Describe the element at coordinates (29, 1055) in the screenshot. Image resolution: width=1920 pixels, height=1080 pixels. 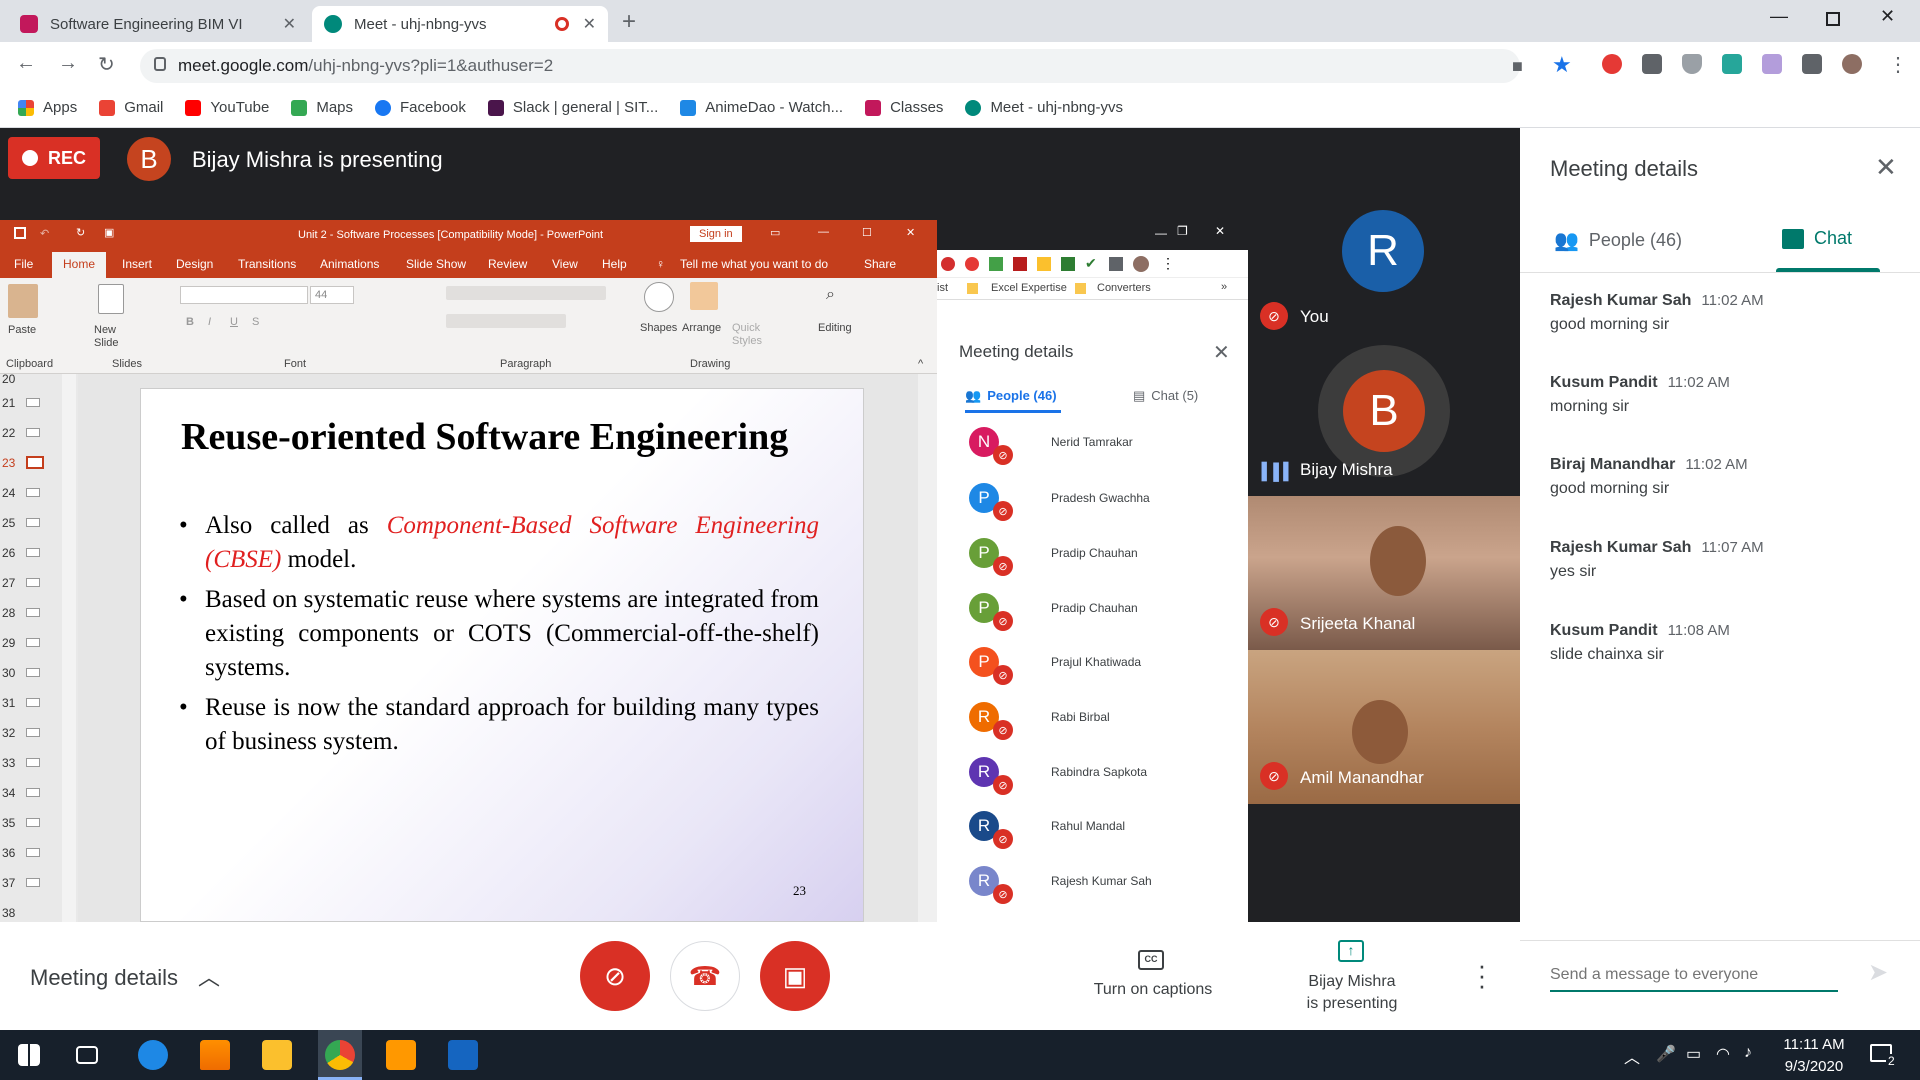
I see `windows-start-icon` at that location.